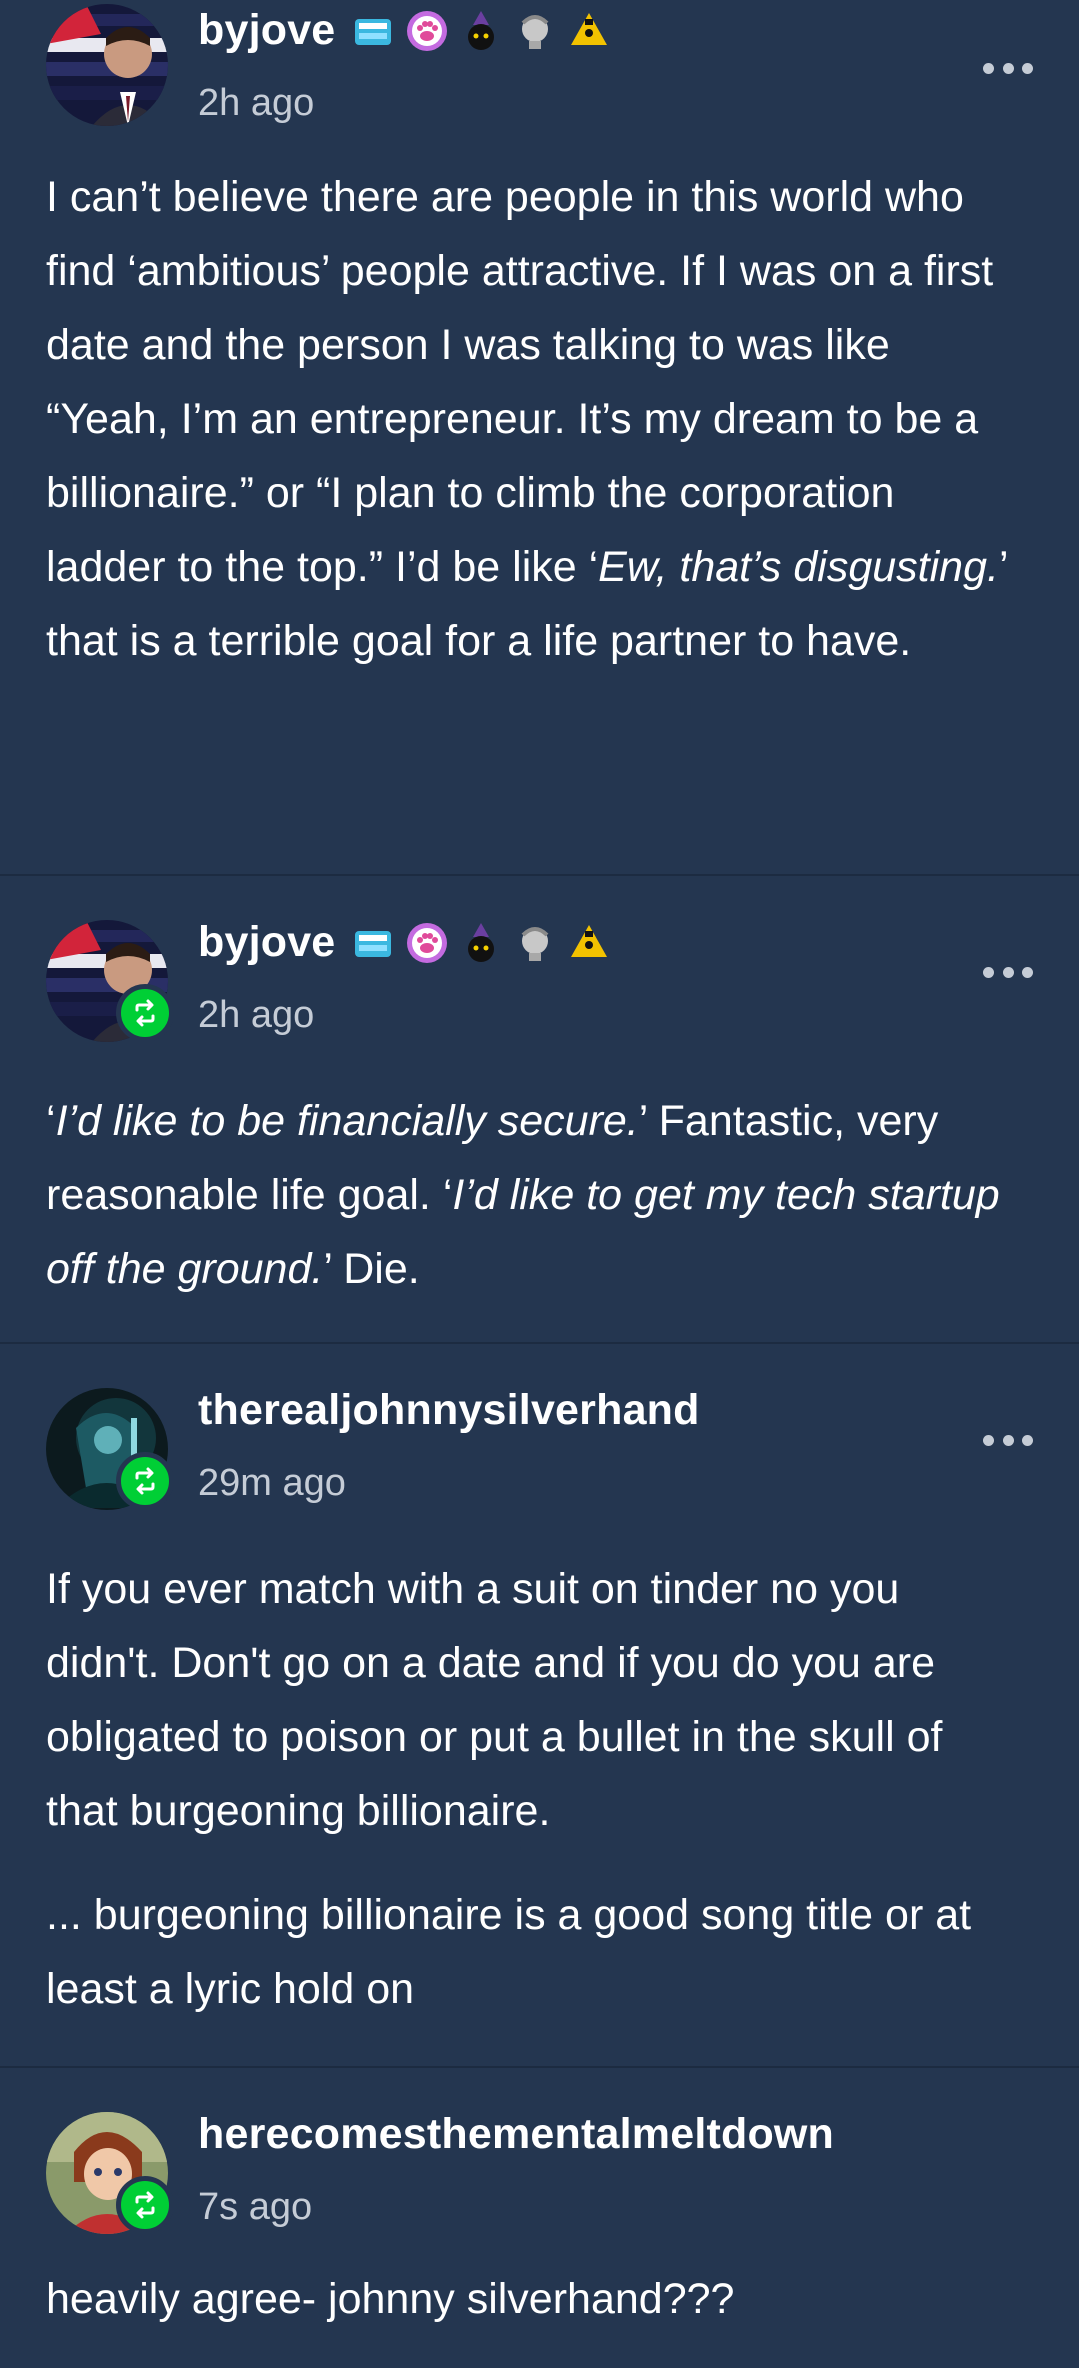  I want to click on post-body: heavily agree- johnny silverhand???, so click(539, 2299).